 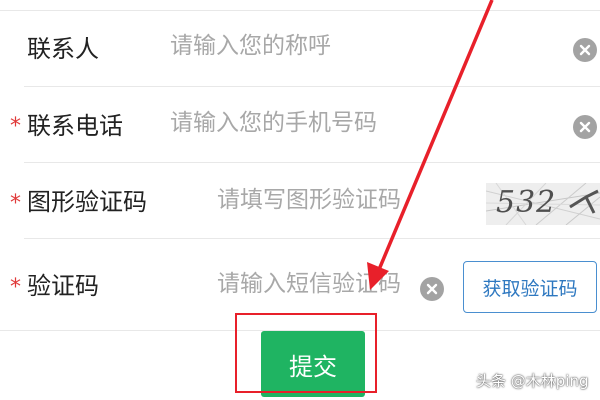 What do you see at coordinates (532, 381) in the screenshot?
I see `watermark: 头条 @木林ping` at bounding box center [532, 381].